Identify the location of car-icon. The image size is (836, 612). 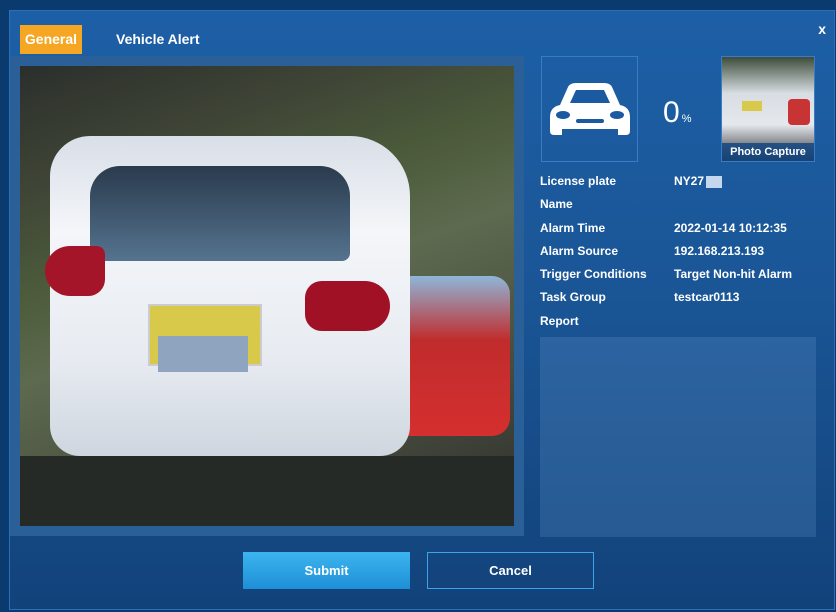
(589, 109).